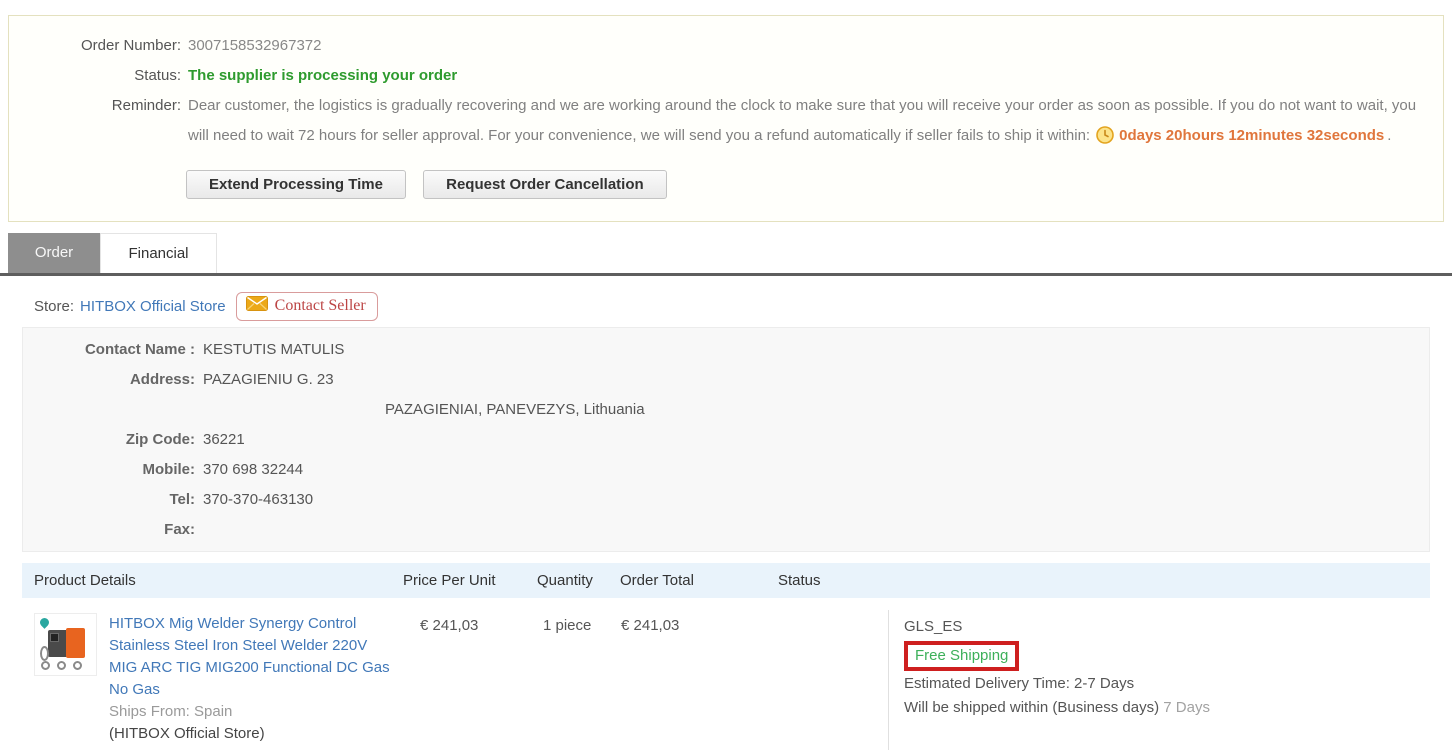 The image size is (1452, 750). I want to click on extend-processing-time-button: Extend Processing Time, so click(296, 184).